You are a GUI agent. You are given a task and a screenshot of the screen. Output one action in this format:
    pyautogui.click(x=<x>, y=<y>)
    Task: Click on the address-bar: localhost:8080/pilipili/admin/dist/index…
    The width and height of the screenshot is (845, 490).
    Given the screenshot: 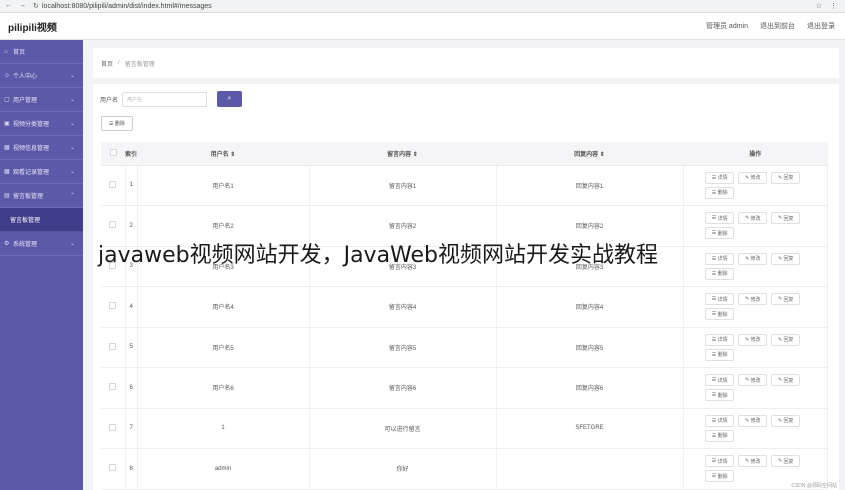 What is the action you would take?
    pyautogui.click(x=429, y=6)
    